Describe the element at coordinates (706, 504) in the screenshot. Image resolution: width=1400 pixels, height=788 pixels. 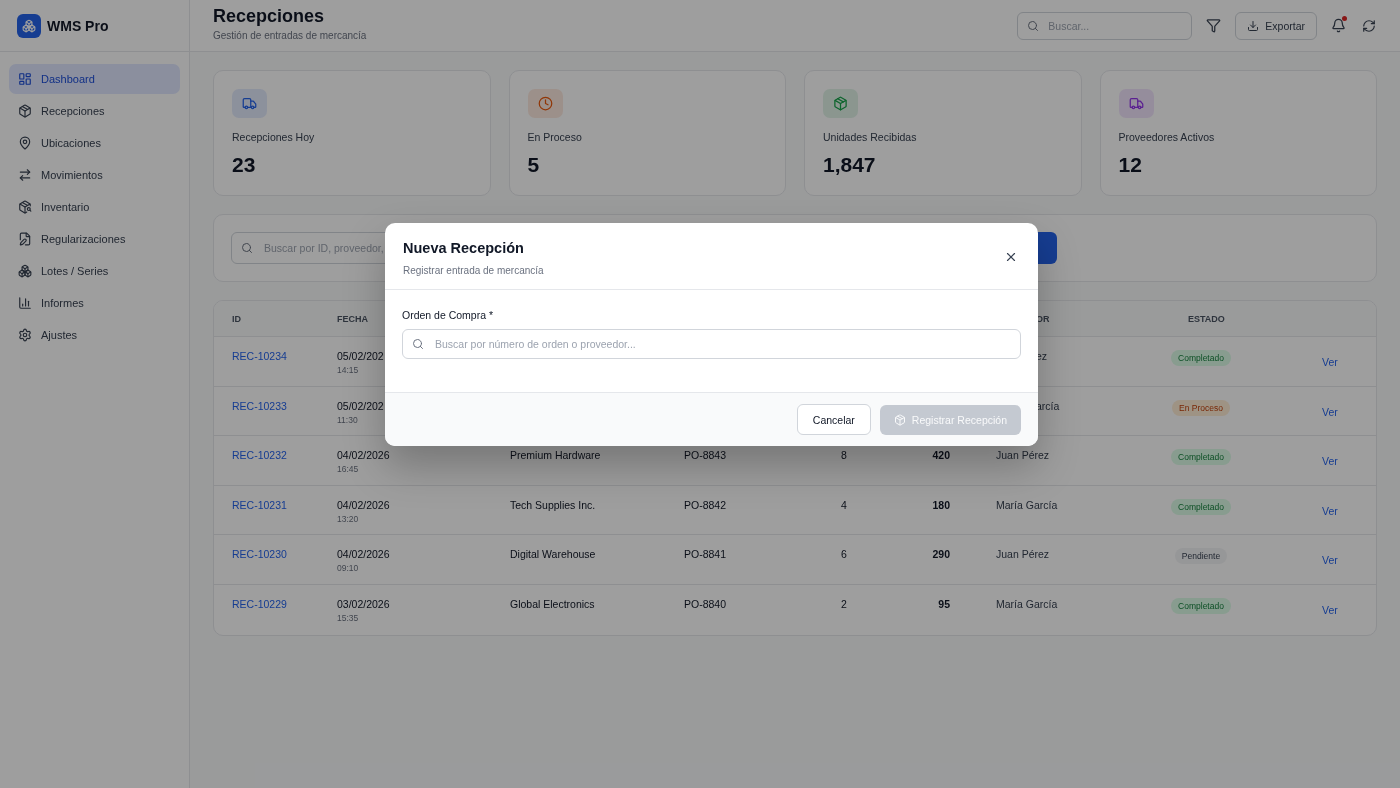
I see `order-text: PO-8842` at that location.